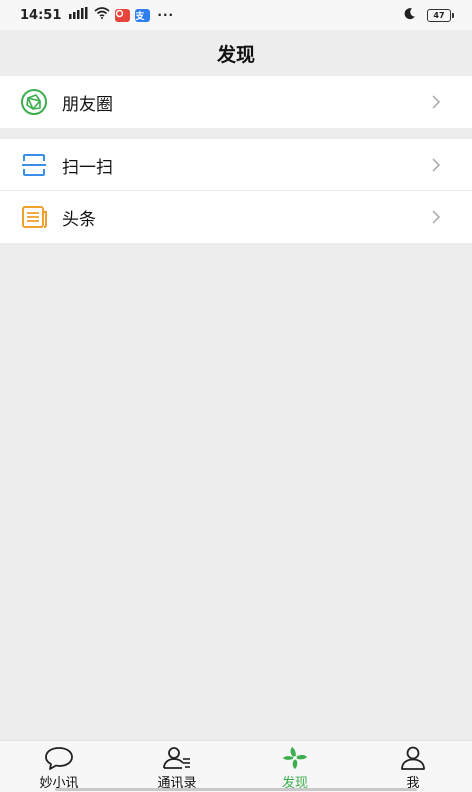 Image resolution: width=472 pixels, height=792 pixels. Describe the element at coordinates (177, 758) in the screenshot. I see `contacts-icon` at that location.